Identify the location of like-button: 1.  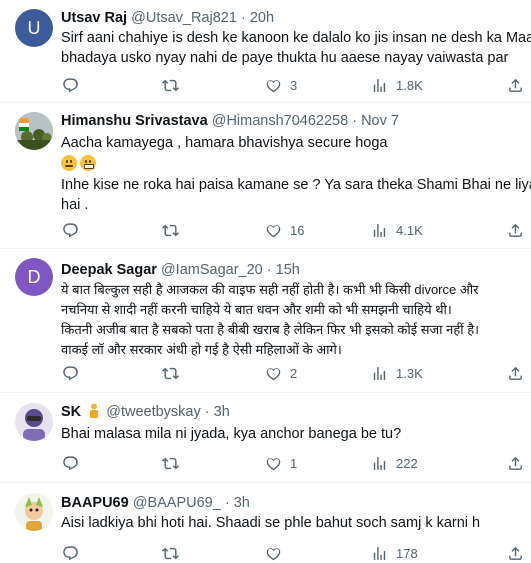
(281, 463).